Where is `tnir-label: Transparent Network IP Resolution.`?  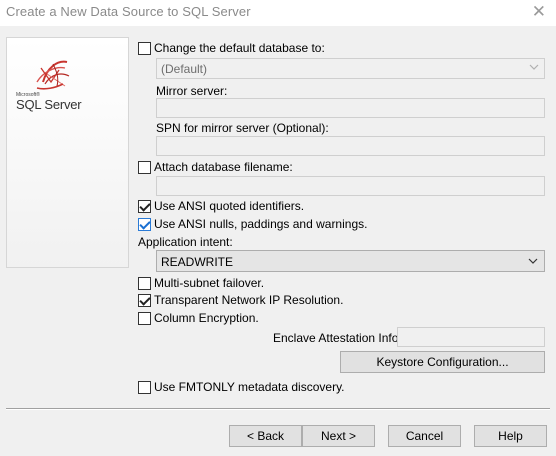 tnir-label: Transparent Network IP Resolution. is located at coordinates (249, 300).